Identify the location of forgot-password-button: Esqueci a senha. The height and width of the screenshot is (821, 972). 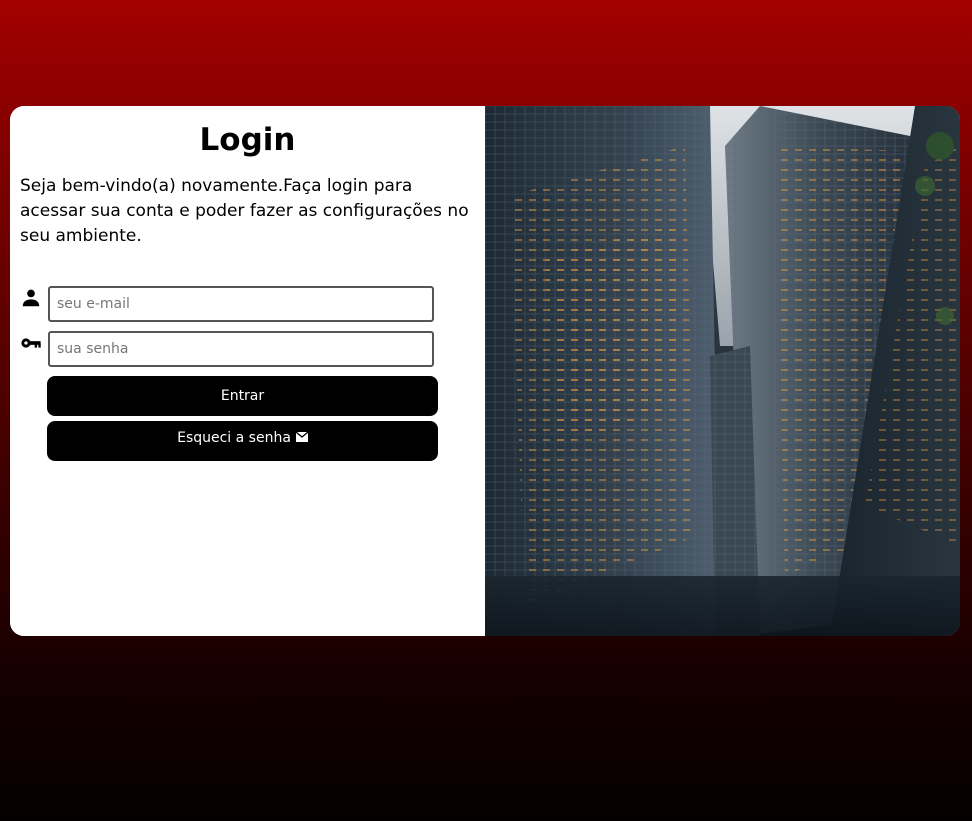
(242, 441).